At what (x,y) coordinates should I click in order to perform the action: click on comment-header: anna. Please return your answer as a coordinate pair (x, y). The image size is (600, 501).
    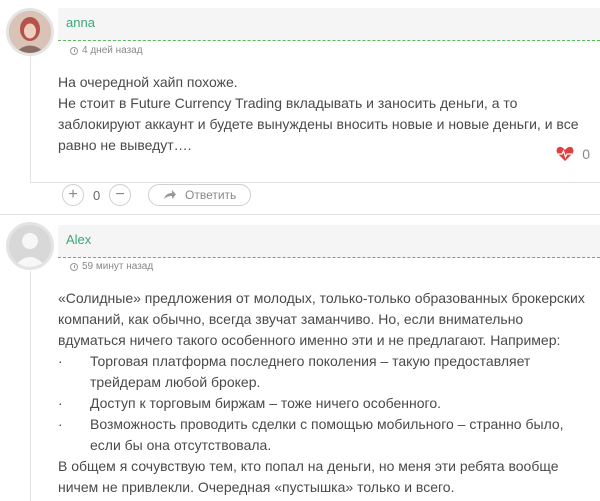
    Looking at the image, I should click on (329, 24).